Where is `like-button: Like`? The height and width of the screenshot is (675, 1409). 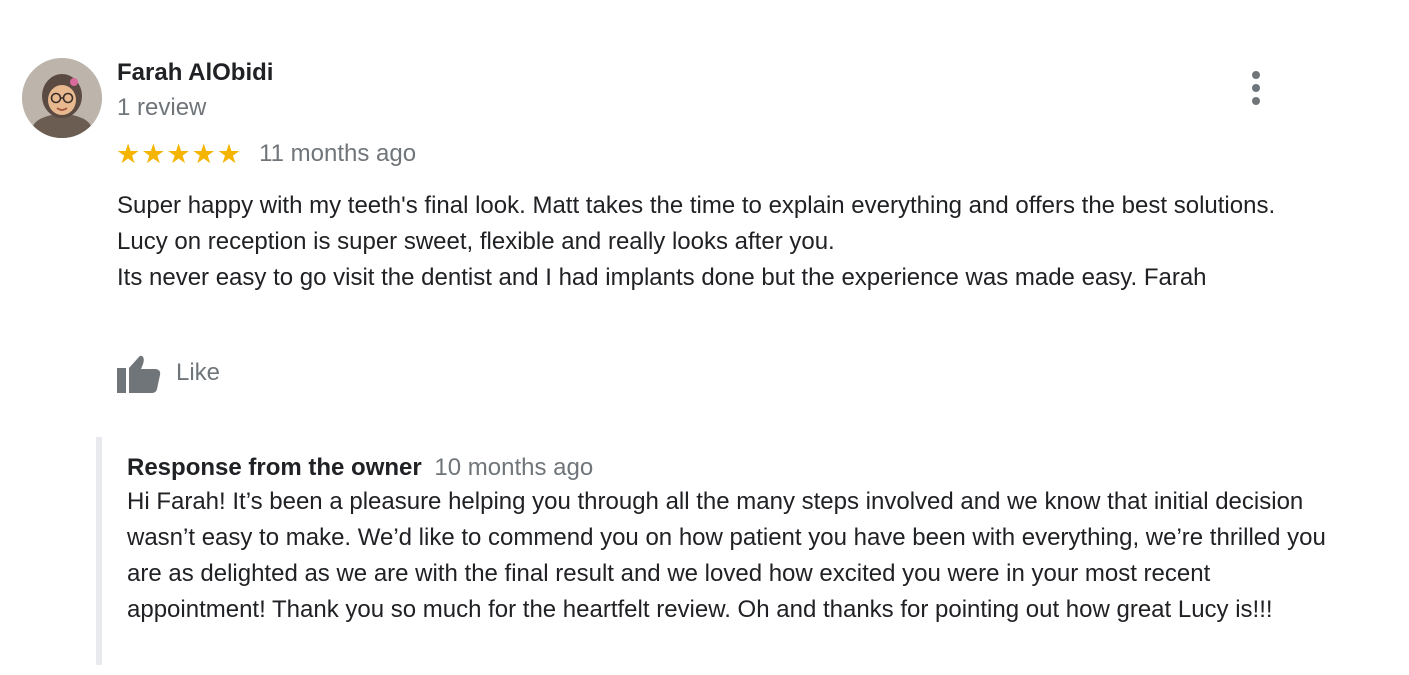
like-button: Like is located at coordinates (168, 373).